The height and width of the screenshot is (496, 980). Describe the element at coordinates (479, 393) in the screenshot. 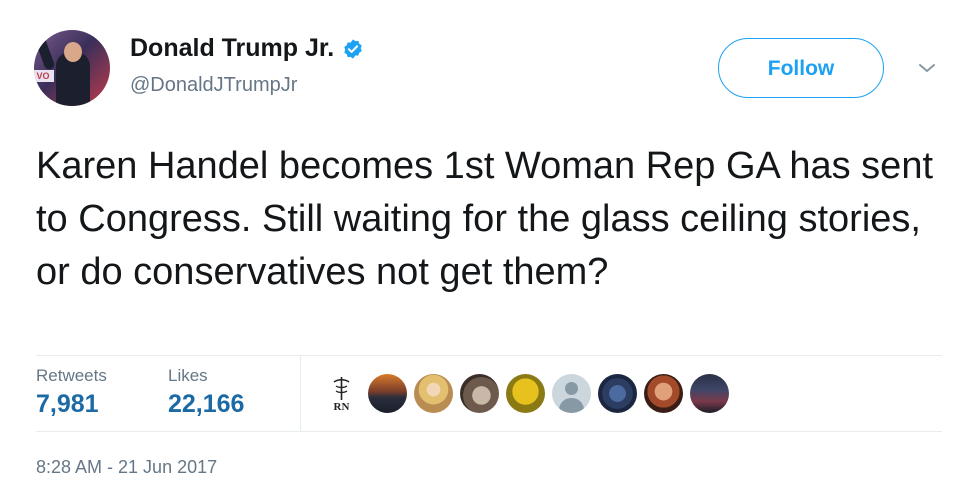

I see `liker-dog` at that location.